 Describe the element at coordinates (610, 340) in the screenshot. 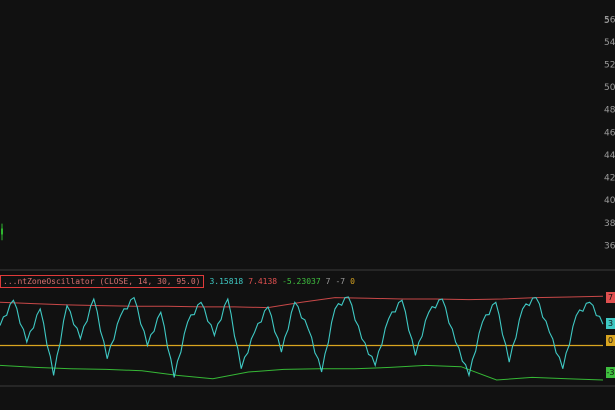

I see `zero-line-tag: 0` at that location.